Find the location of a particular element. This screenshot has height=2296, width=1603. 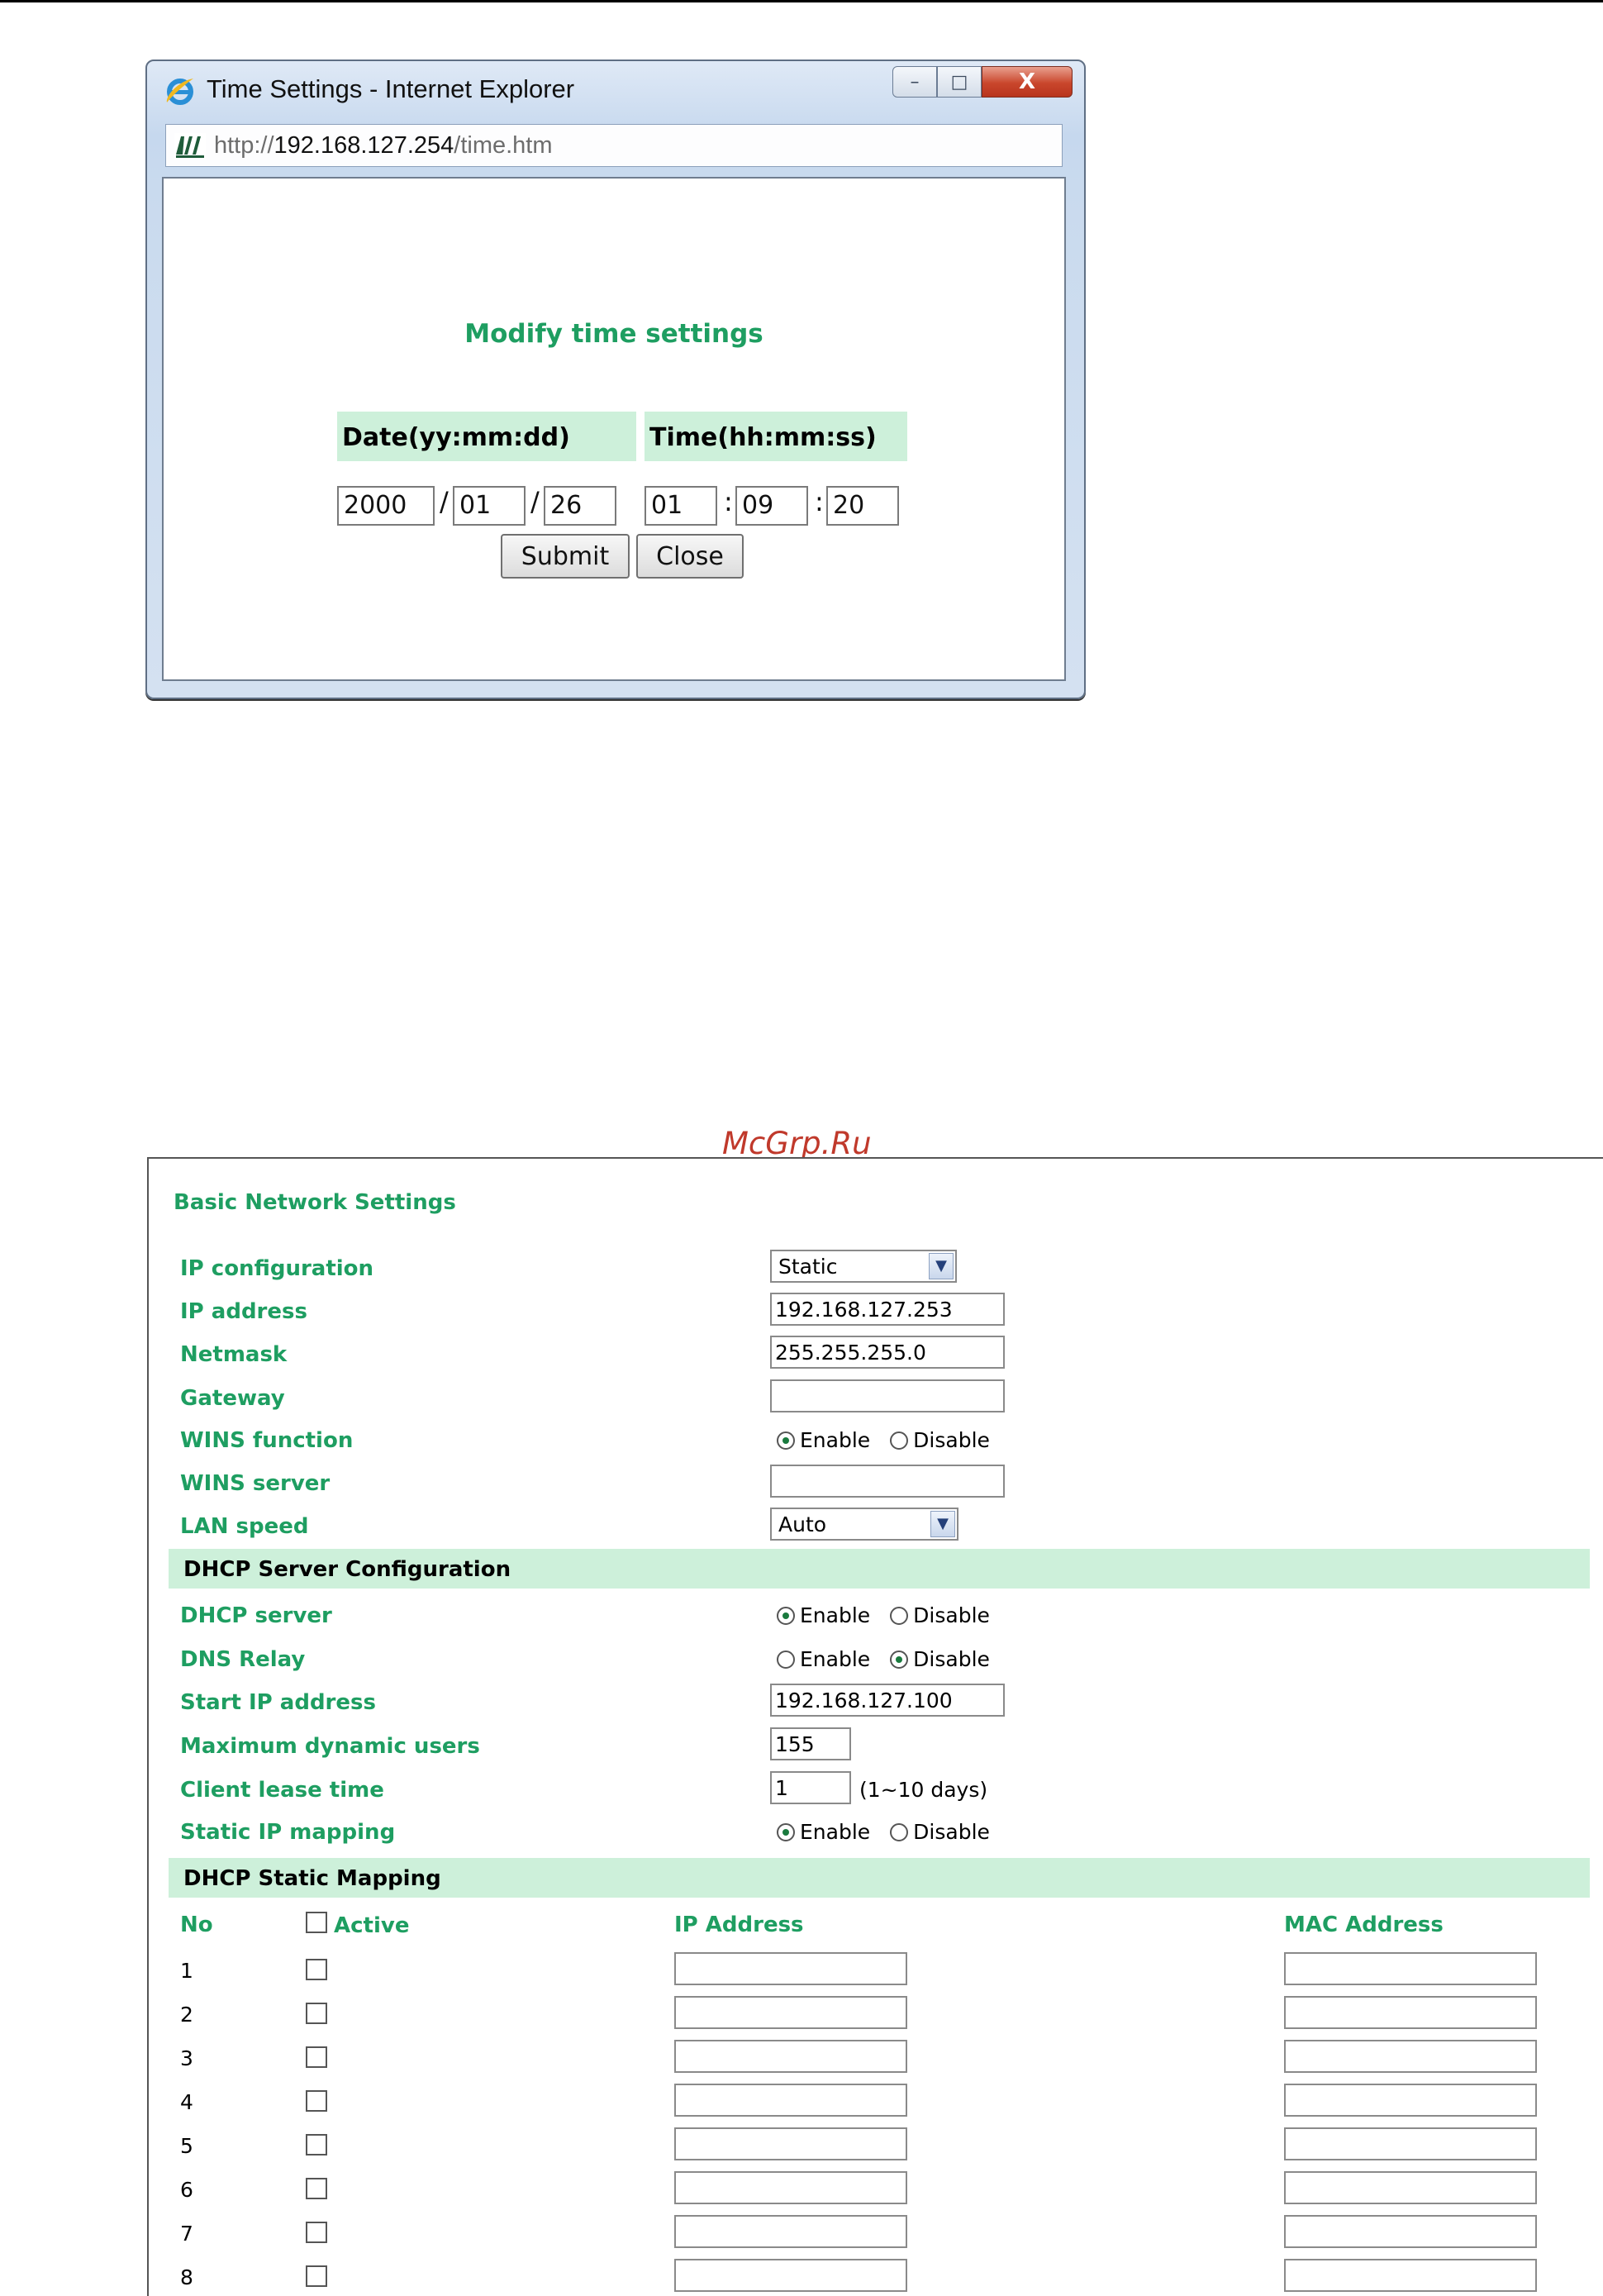

second-input: 20 is located at coordinates (862, 506).